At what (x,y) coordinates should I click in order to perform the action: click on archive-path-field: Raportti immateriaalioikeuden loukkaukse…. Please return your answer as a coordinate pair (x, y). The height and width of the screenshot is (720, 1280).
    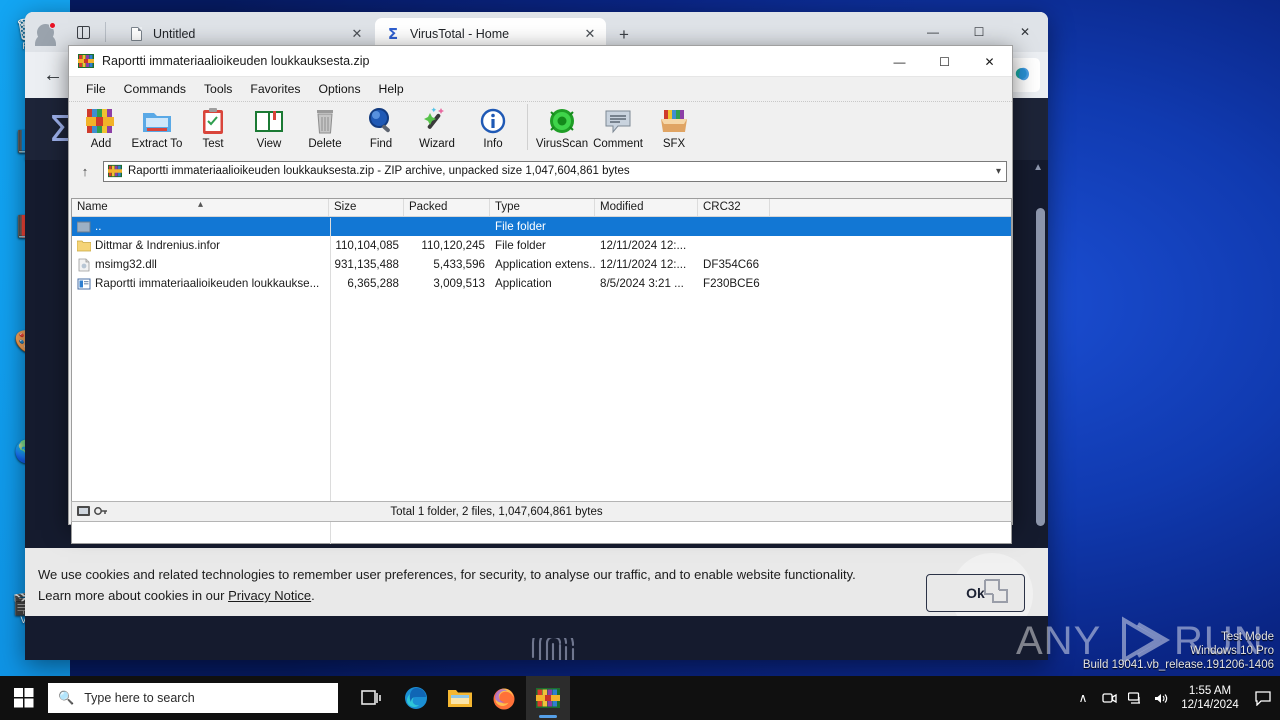
    Looking at the image, I should click on (555, 171).